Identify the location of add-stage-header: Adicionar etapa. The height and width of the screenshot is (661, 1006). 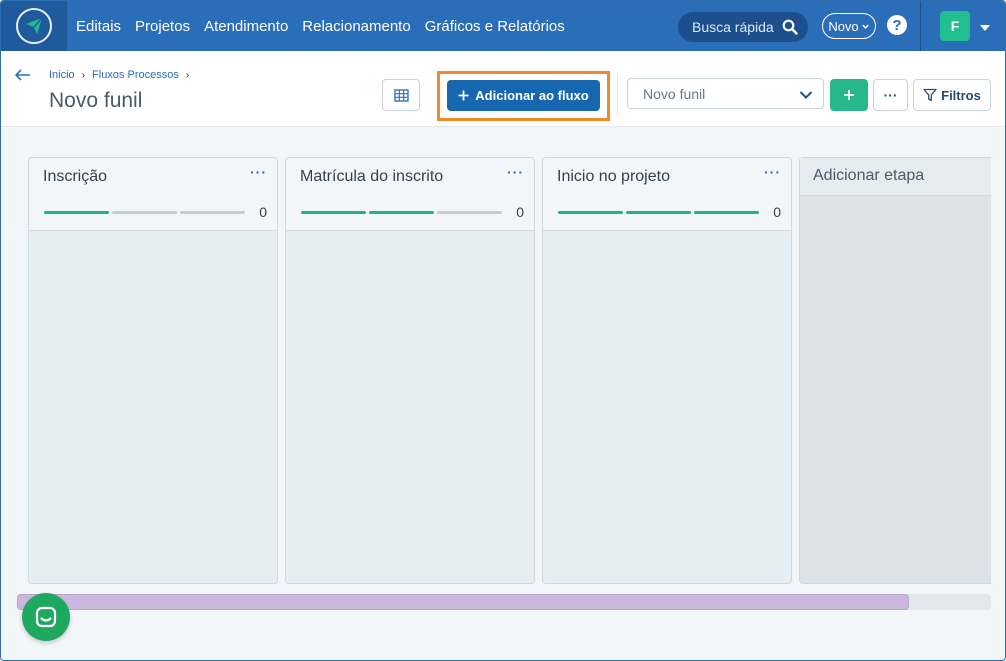
(895, 177).